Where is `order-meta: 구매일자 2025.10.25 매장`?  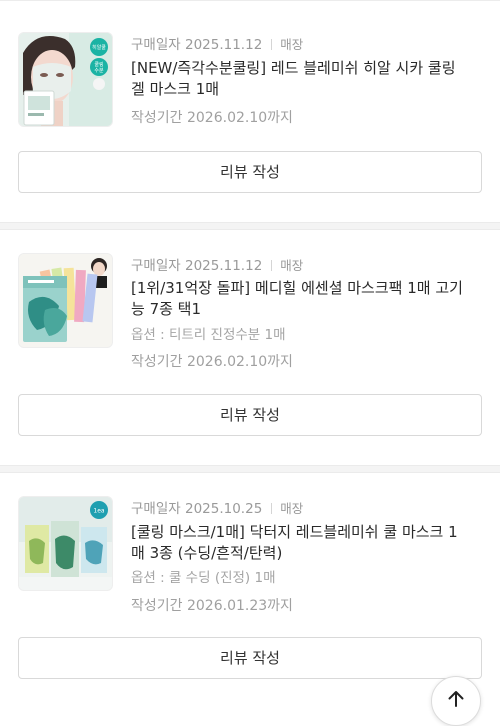 order-meta: 구매일자 2025.10.25 매장 is located at coordinates (217, 507).